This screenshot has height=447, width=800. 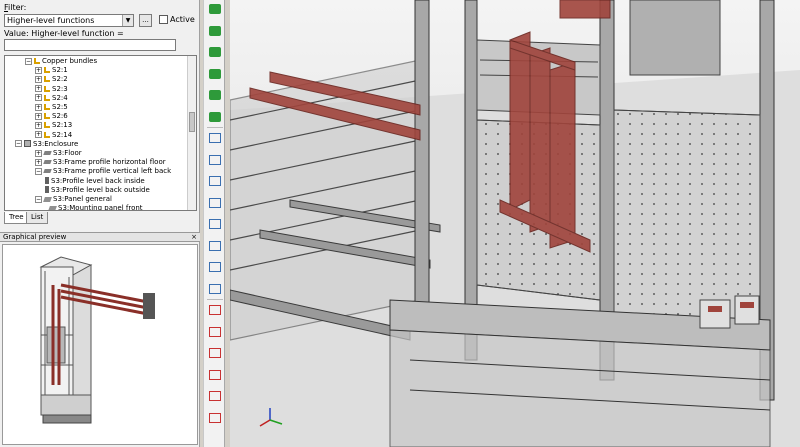 What do you see at coordinates (215, 73) in the screenshot?
I see `view-right-icon` at bounding box center [215, 73].